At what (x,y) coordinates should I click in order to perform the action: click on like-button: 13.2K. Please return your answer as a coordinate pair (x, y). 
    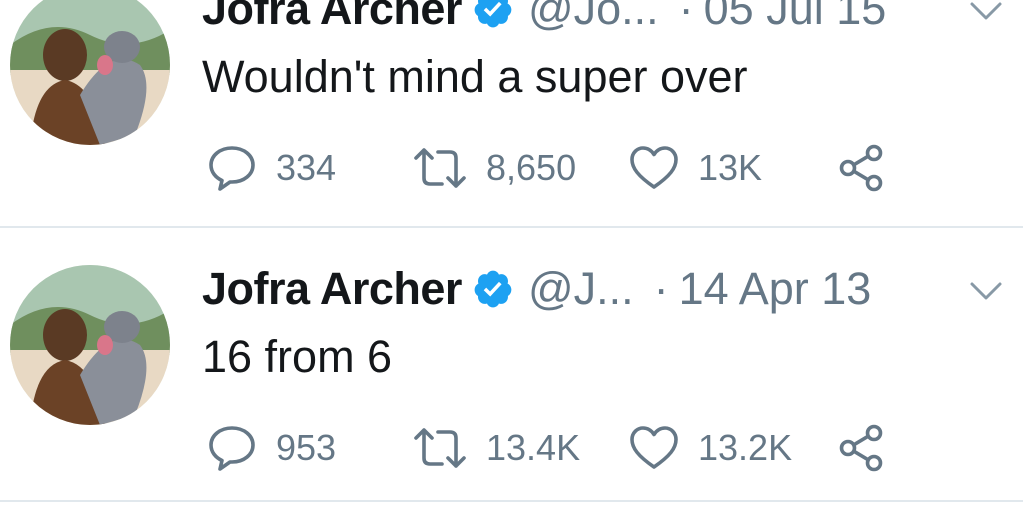
    Looking at the image, I should click on (710, 448).